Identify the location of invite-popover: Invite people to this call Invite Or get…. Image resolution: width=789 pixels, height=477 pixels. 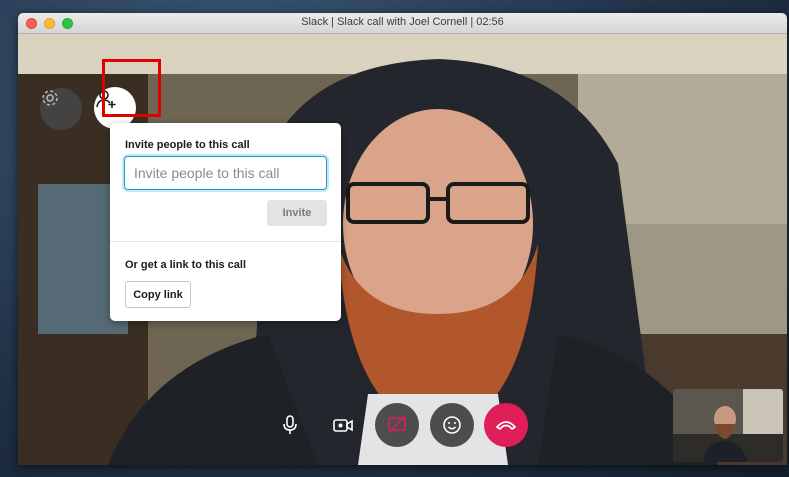
(225, 222).